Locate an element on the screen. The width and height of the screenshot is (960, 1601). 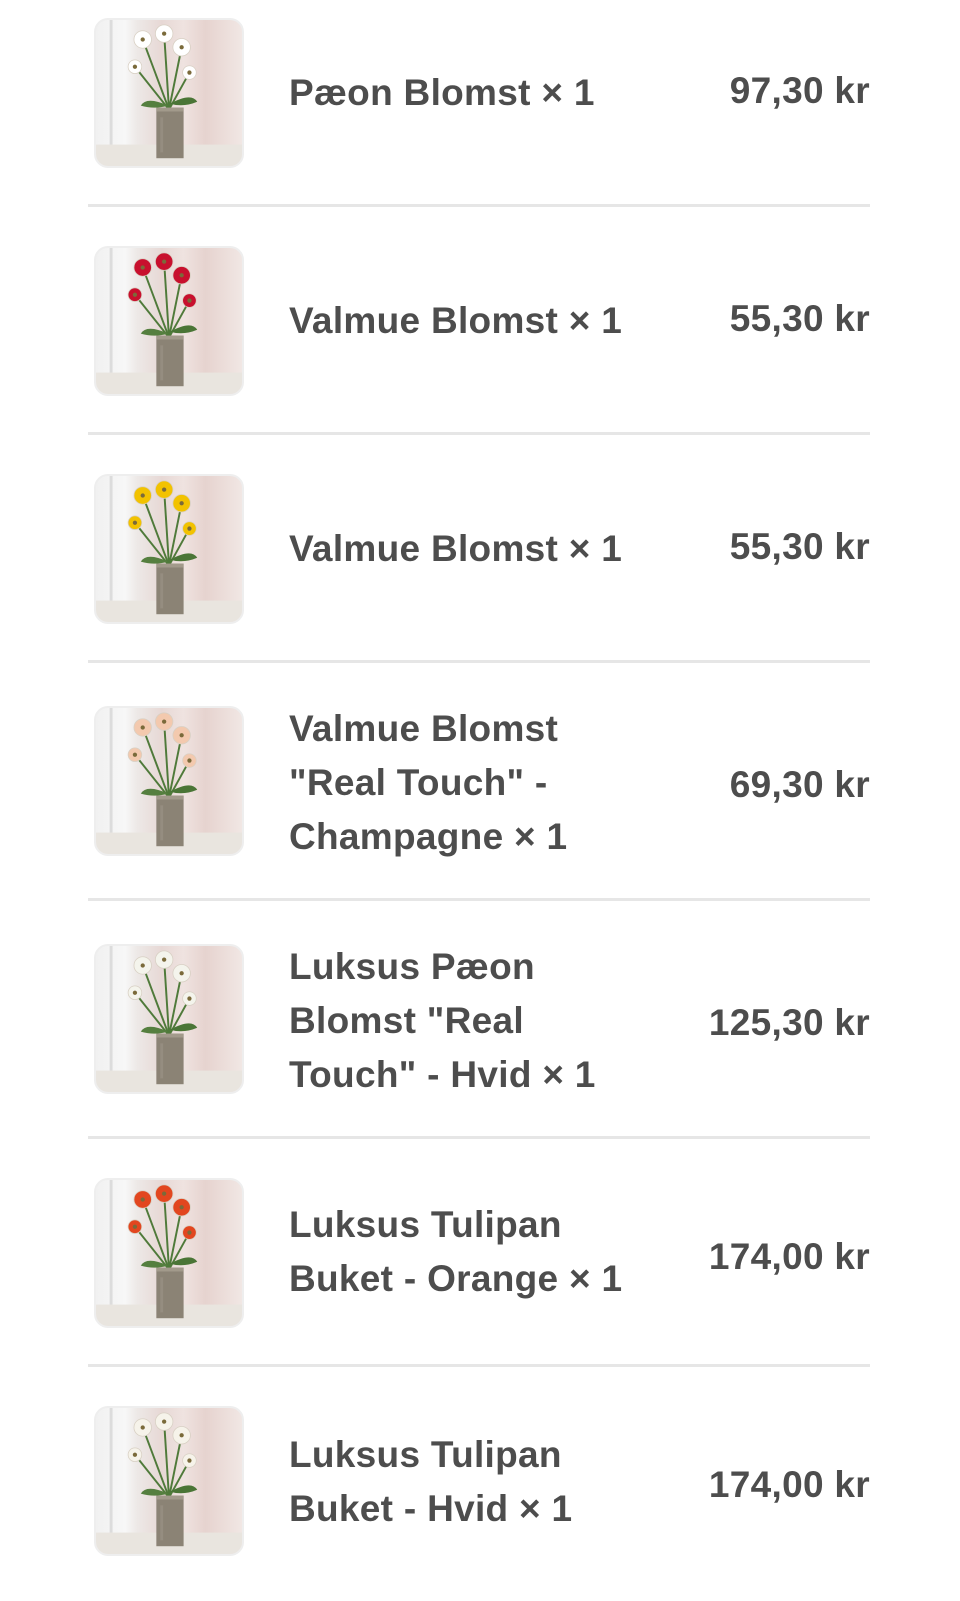
white-tulip-vase-image is located at coordinates (169, 1481).